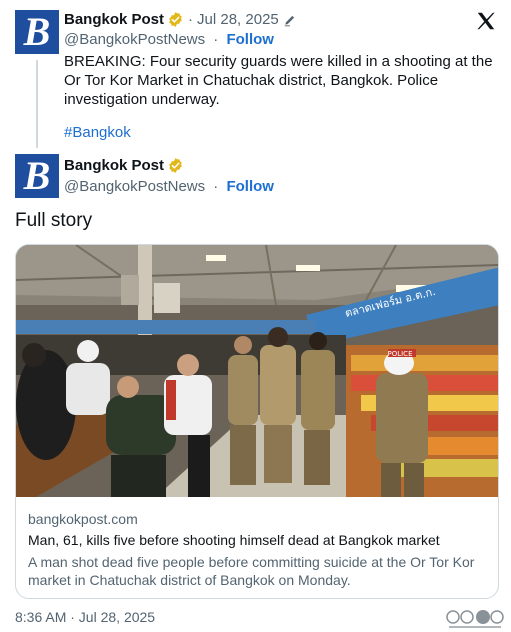 This screenshot has width=511, height=632. Describe the element at coordinates (97, 132) in the screenshot. I see `hashtag-link: #Bangkok` at that location.